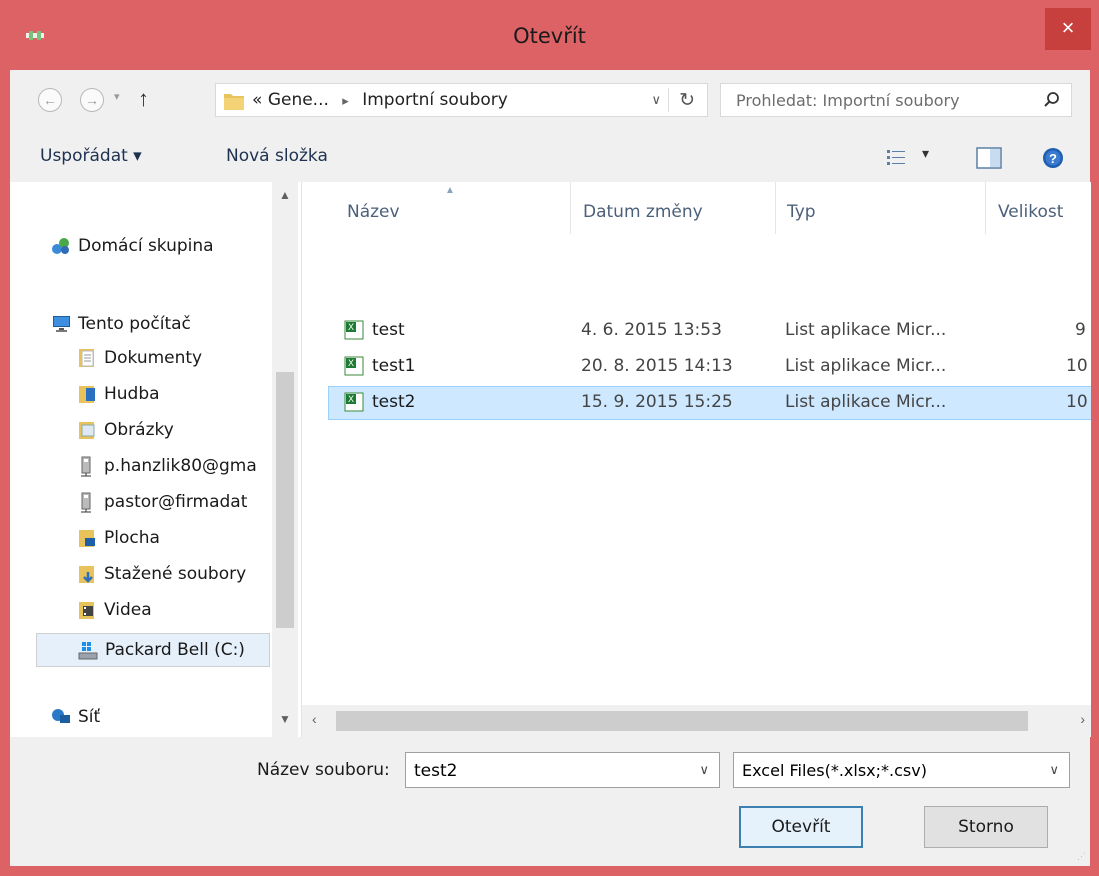  What do you see at coordinates (86, 574) in the screenshot?
I see `downloads-folder-icon` at bounding box center [86, 574].